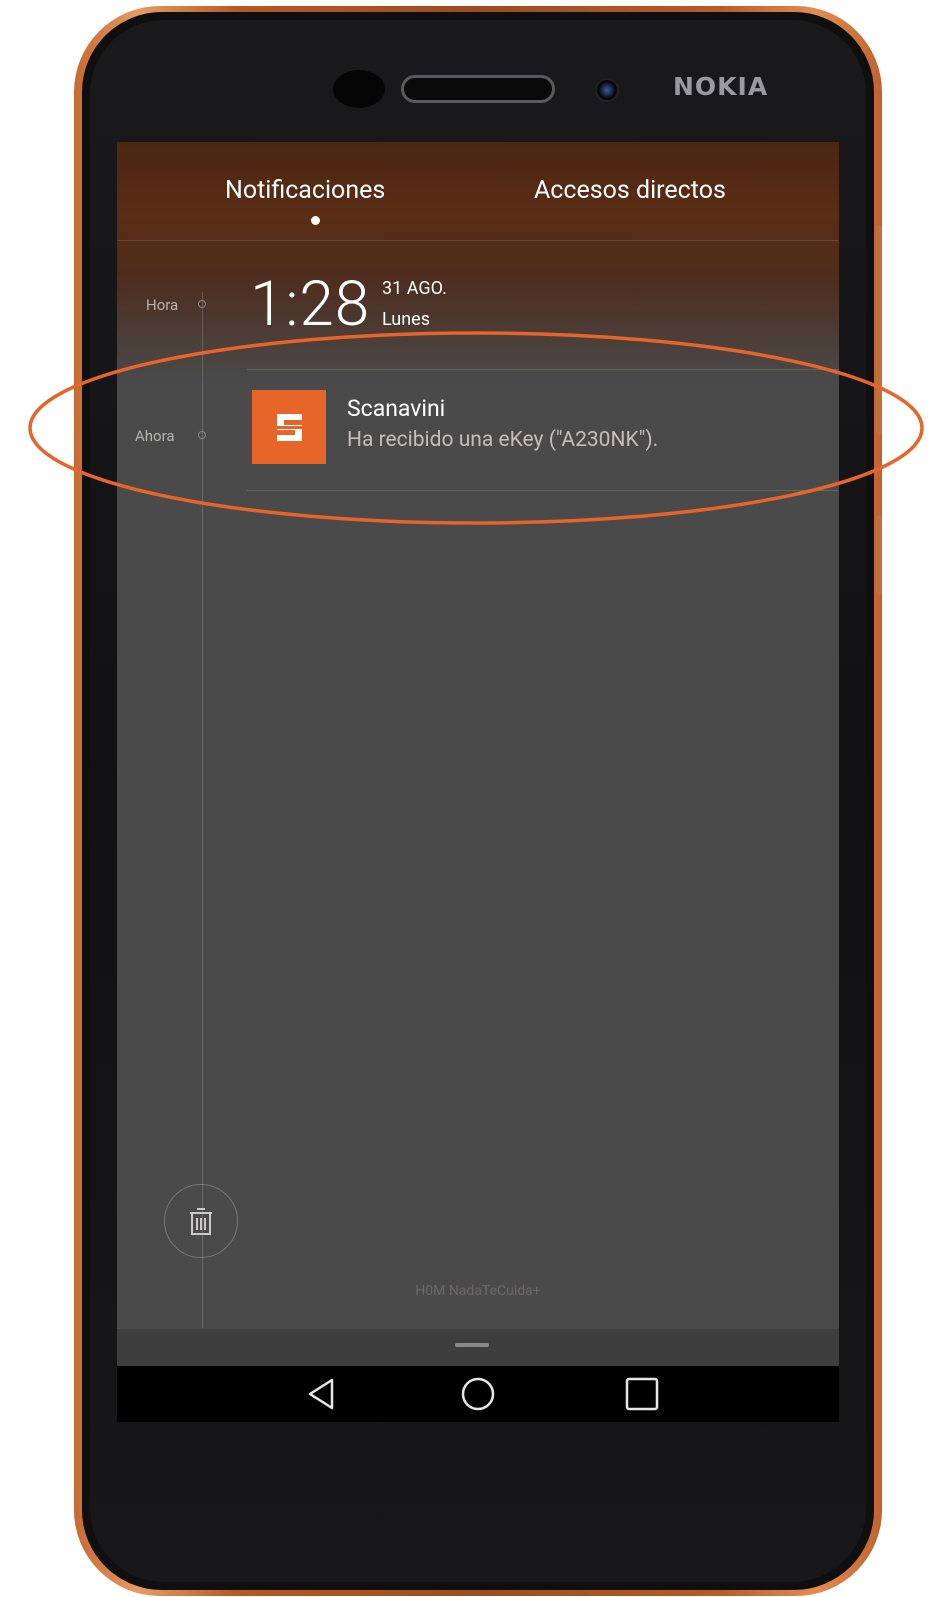 Image resolution: width=939 pixels, height=1597 pixels. What do you see at coordinates (406, 319) in the screenshot?
I see `clock-weekday: Lunes` at bounding box center [406, 319].